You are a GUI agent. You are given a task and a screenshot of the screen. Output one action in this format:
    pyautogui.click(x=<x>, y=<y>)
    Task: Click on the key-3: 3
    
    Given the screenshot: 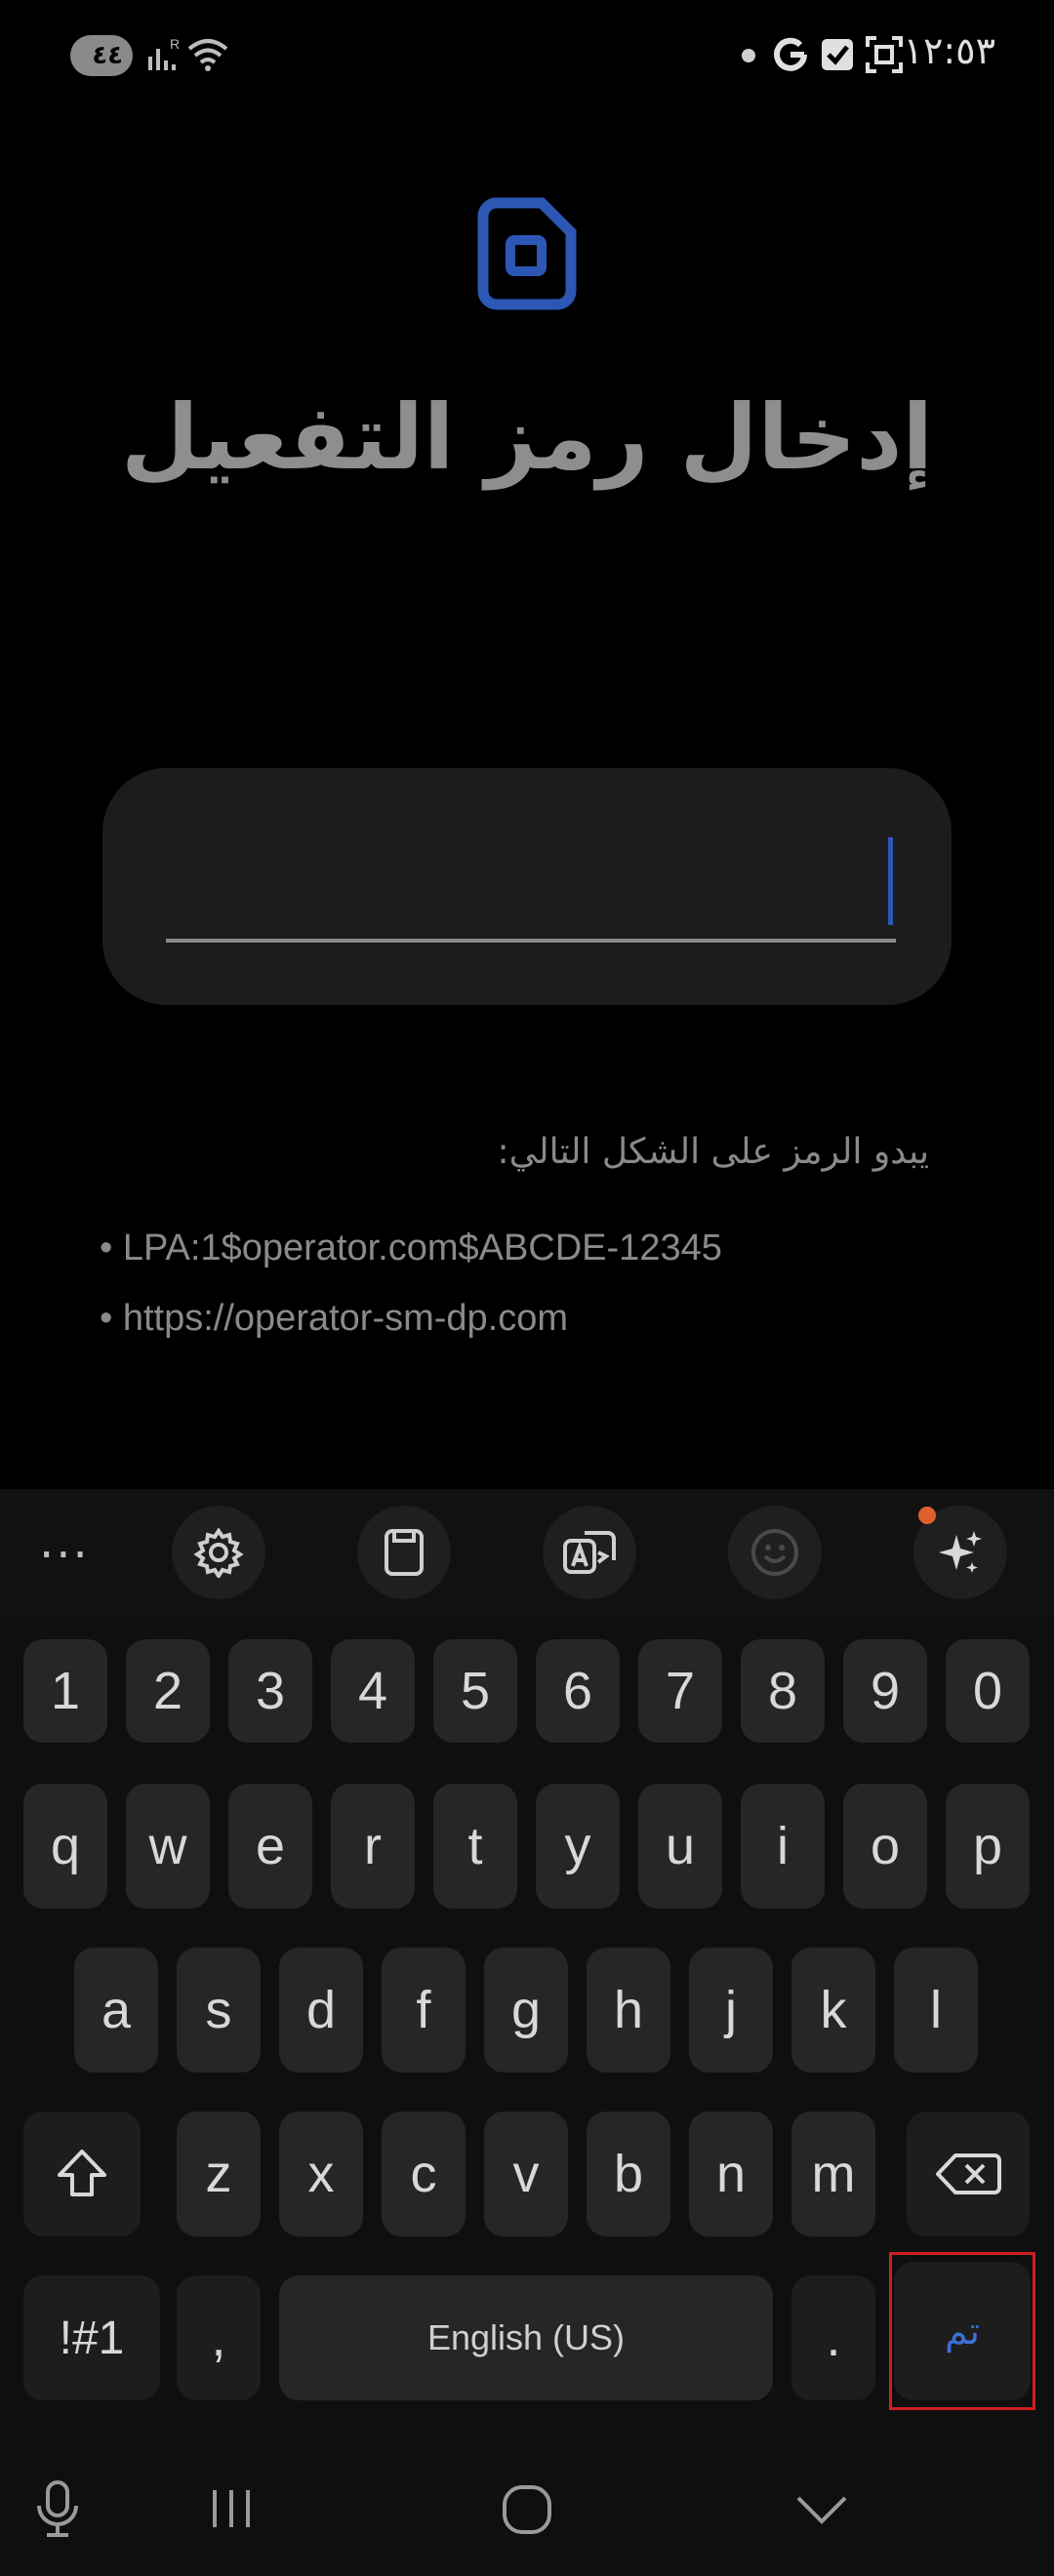 What is the action you would take?
    pyautogui.click(x=270, y=1691)
    